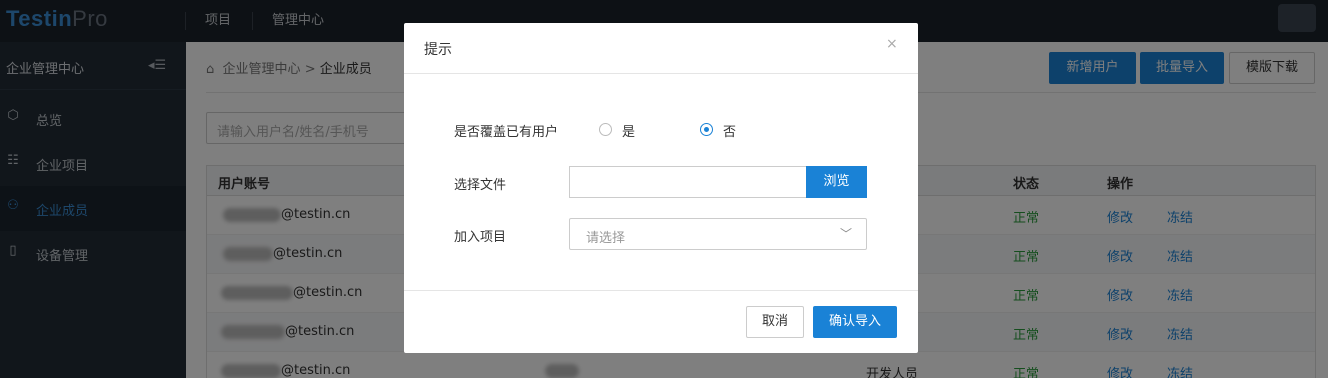 This screenshot has width=1328, height=378. I want to click on dialog-title: 提示, so click(438, 50).